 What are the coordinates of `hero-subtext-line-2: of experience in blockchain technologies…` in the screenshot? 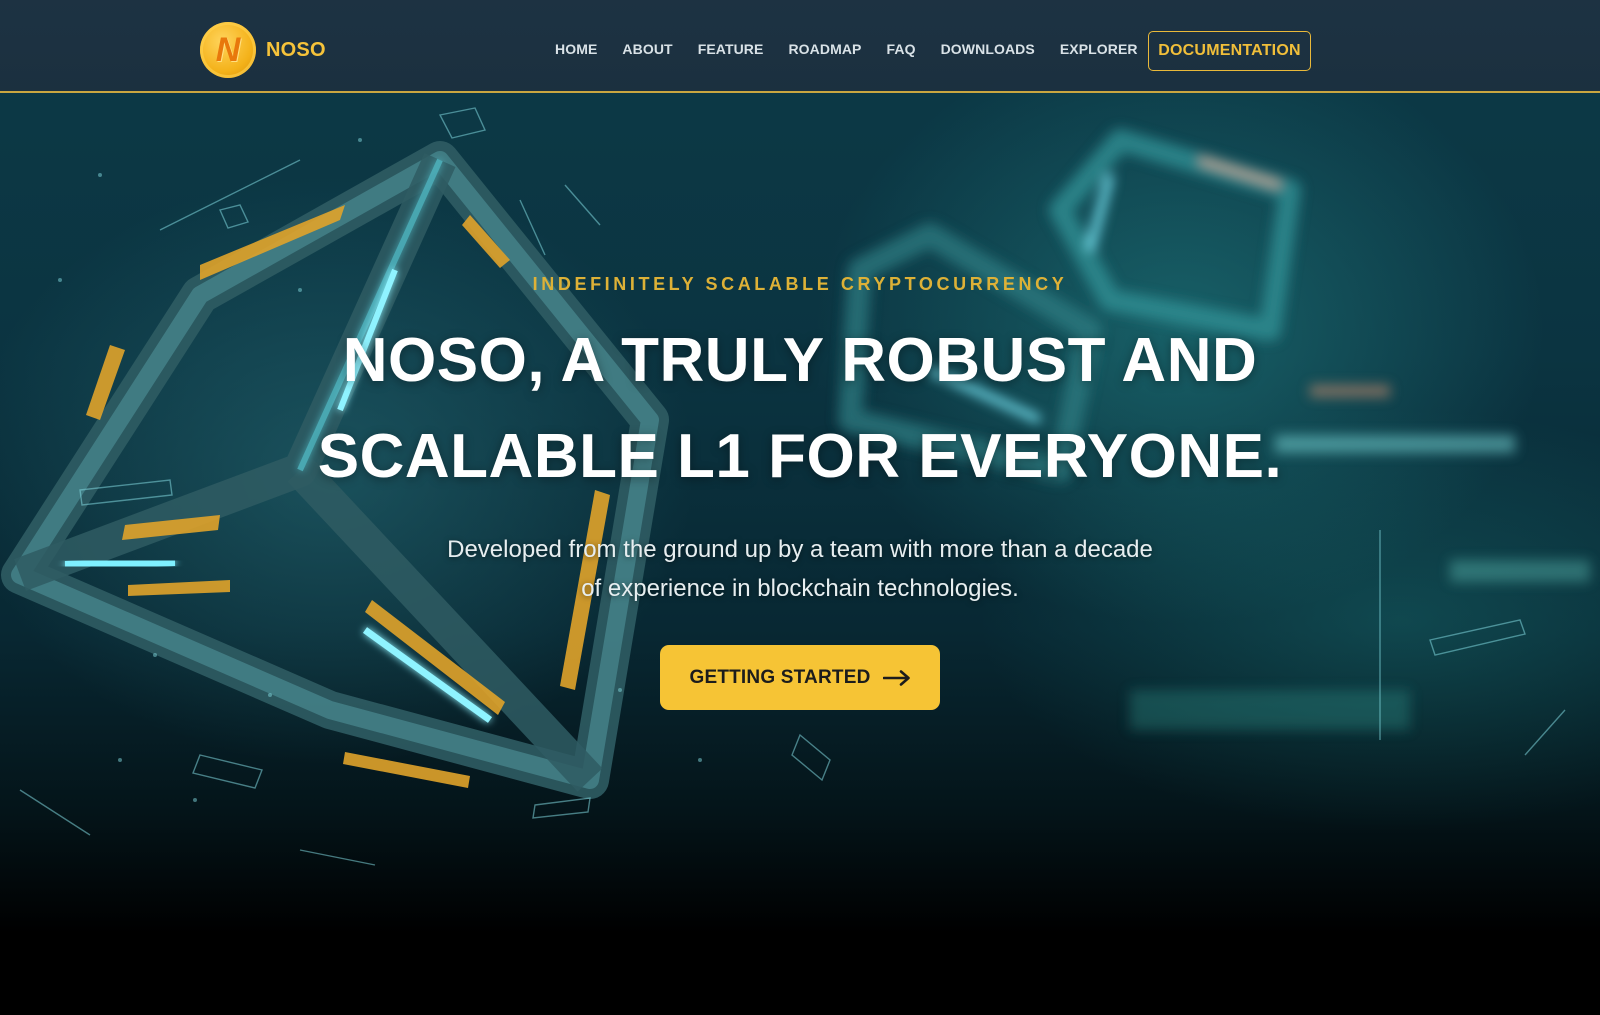 It's located at (800, 588).